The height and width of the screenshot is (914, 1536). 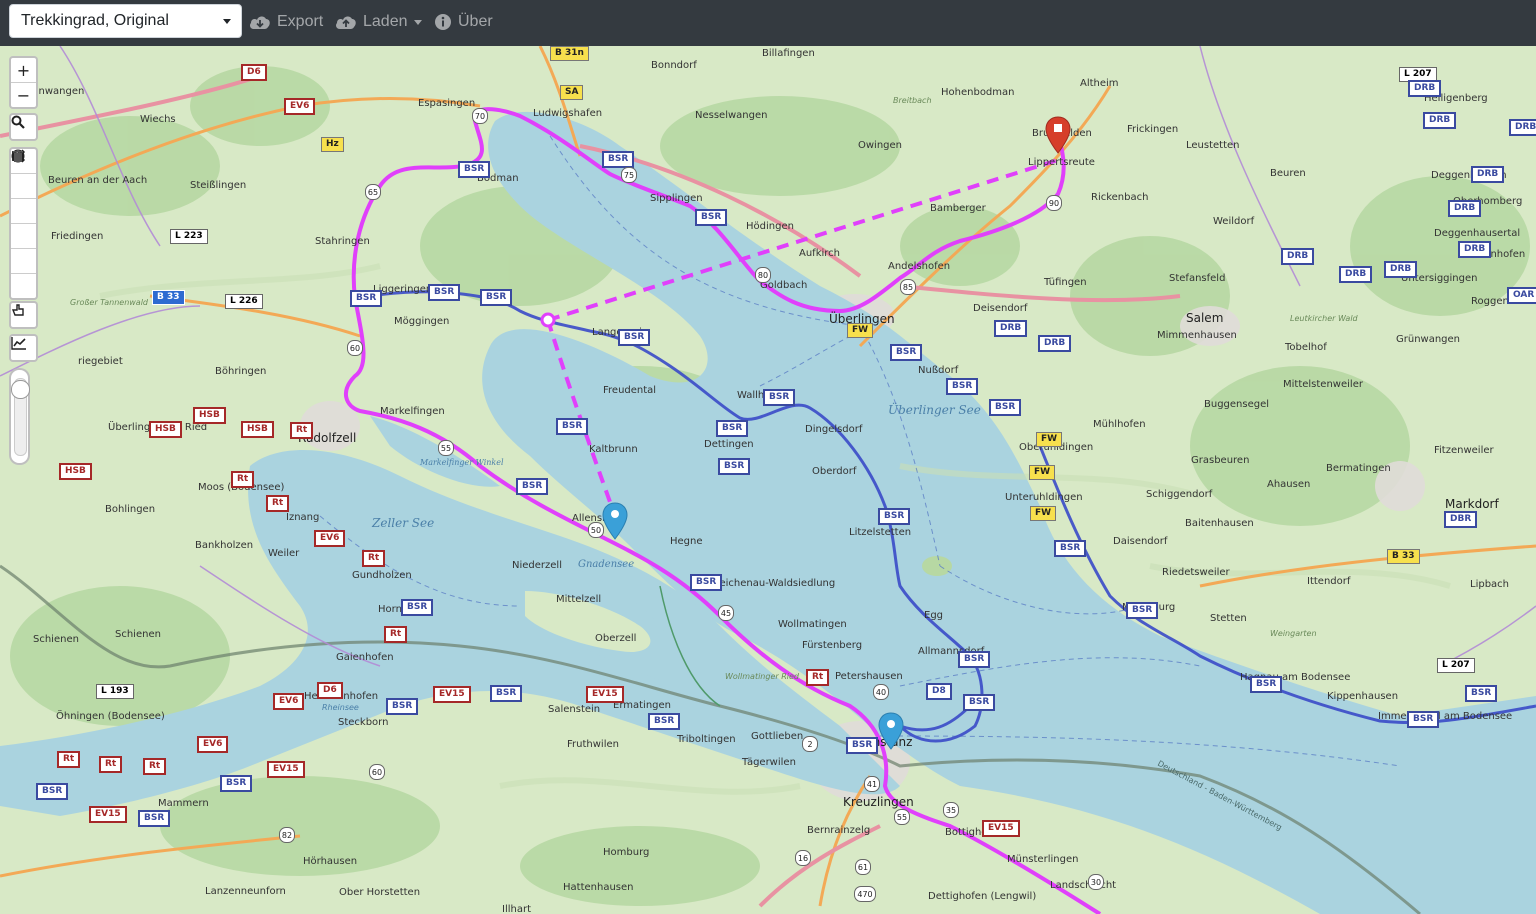 I want to click on place-label: Egg, so click(x=934, y=615).